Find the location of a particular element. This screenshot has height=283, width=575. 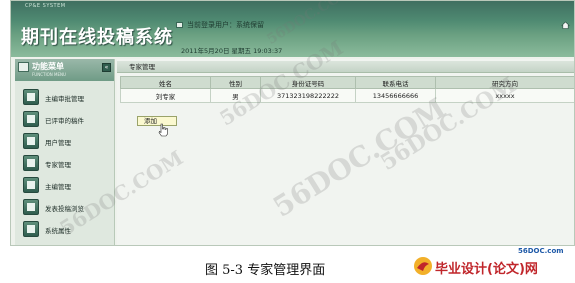

sidebar-item-label: 用户管理 is located at coordinates (58, 143).